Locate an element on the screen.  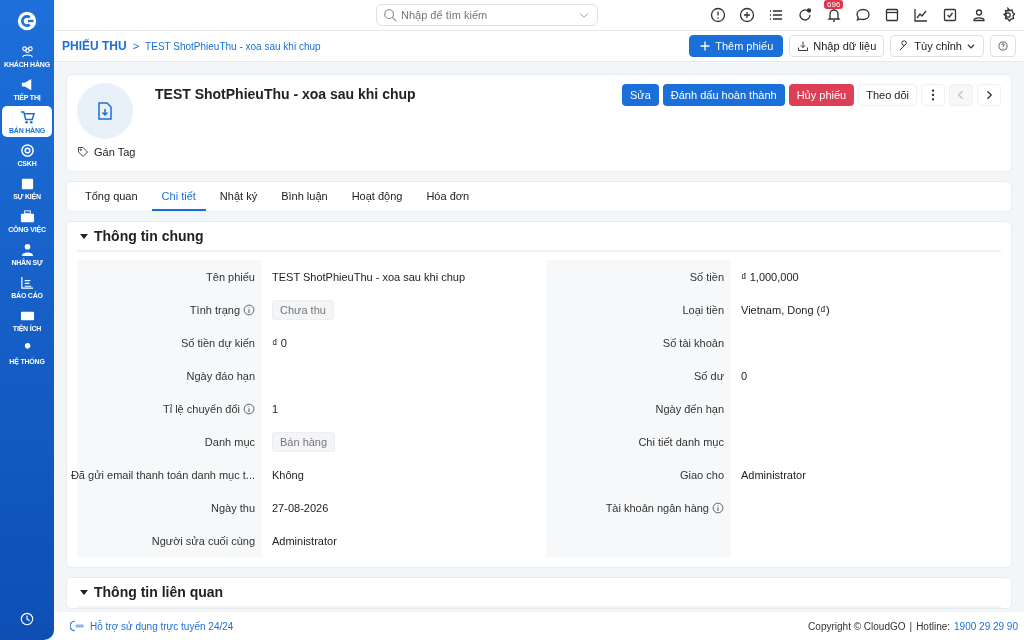
lifebuoy-icon is located at coordinates (27, 150).